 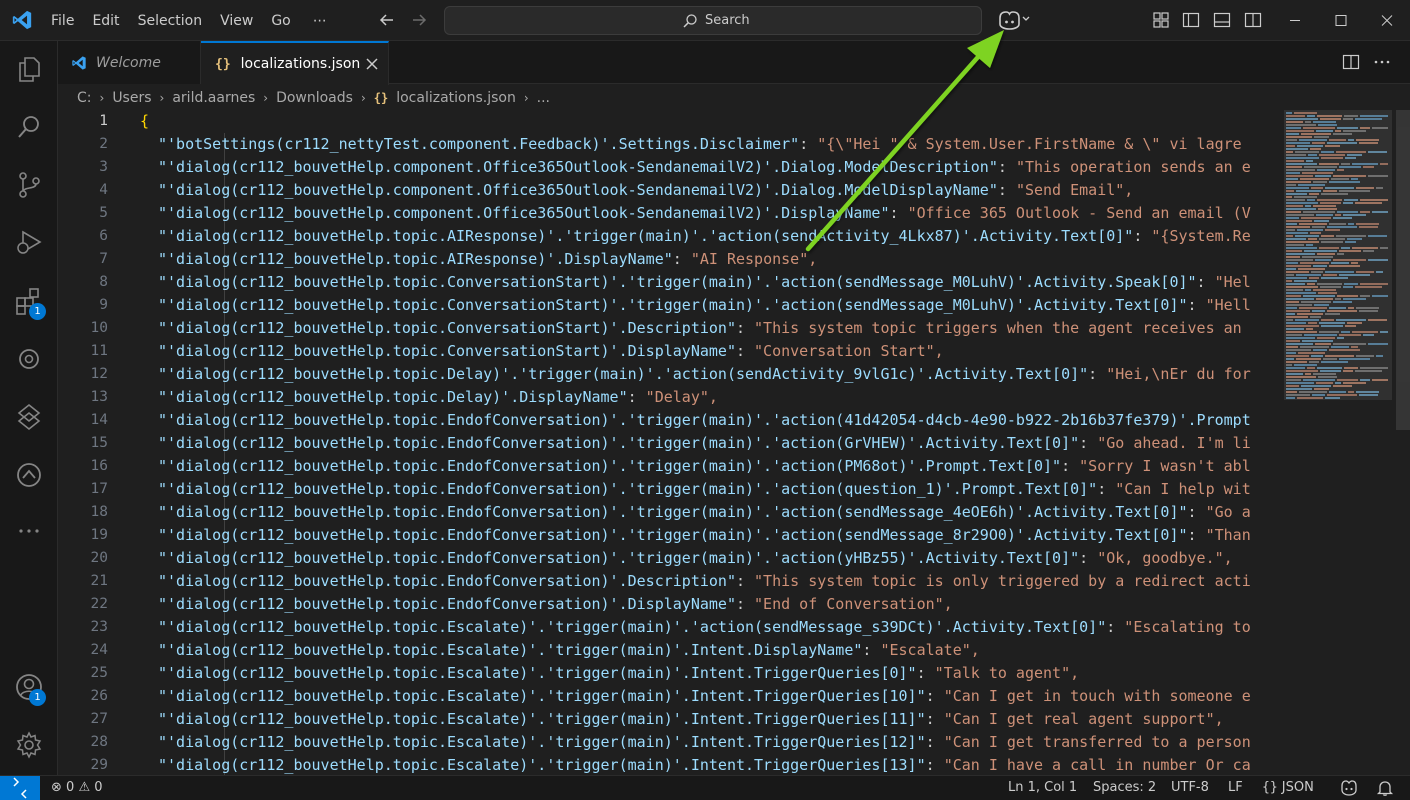 I want to click on toggle-primary-sidebar-icon, so click(x=1191, y=20).